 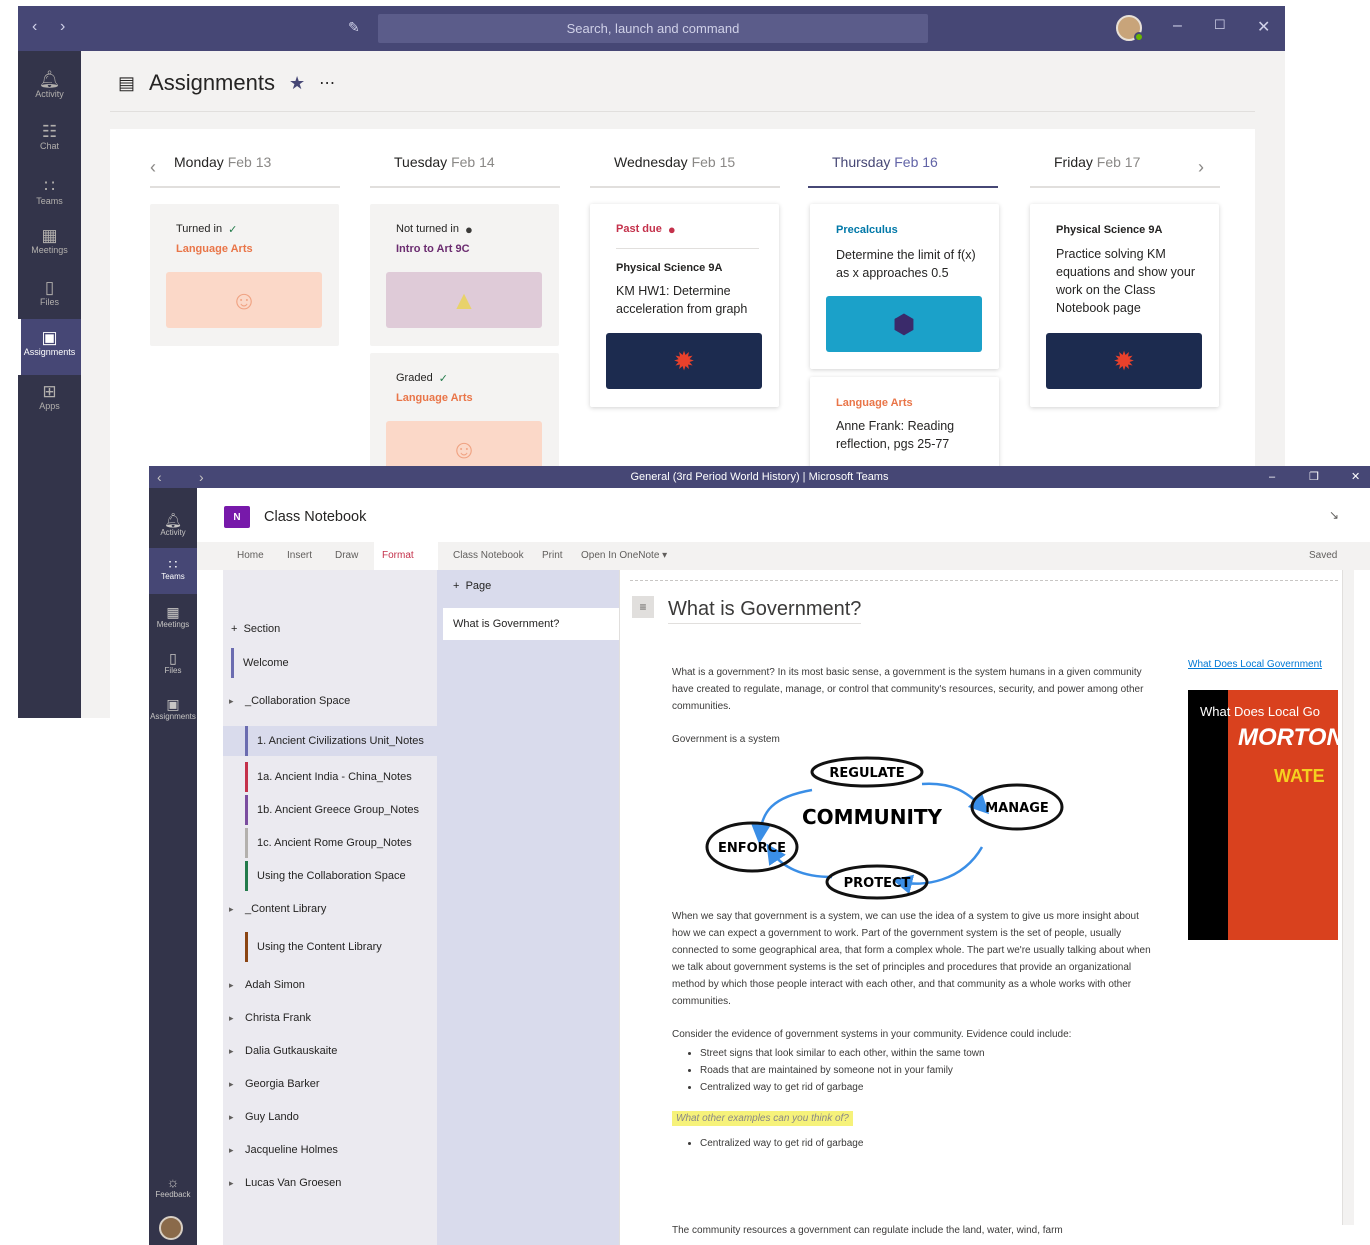 What do you see at coordinates (250, 556) in the screenshot?
I see `tab-home: Home` at bounding box center [250, 556].